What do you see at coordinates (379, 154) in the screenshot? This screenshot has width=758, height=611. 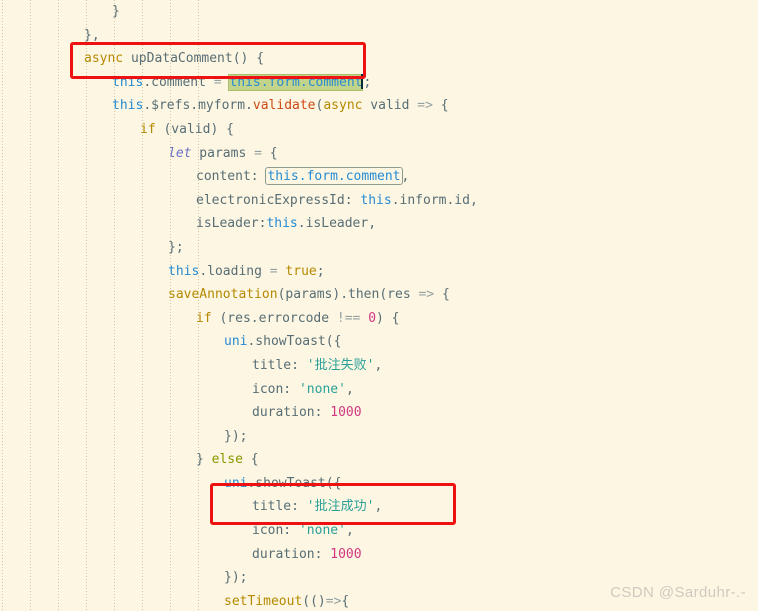 I see `code-line: let params = {` at bounding box center [379, 154].